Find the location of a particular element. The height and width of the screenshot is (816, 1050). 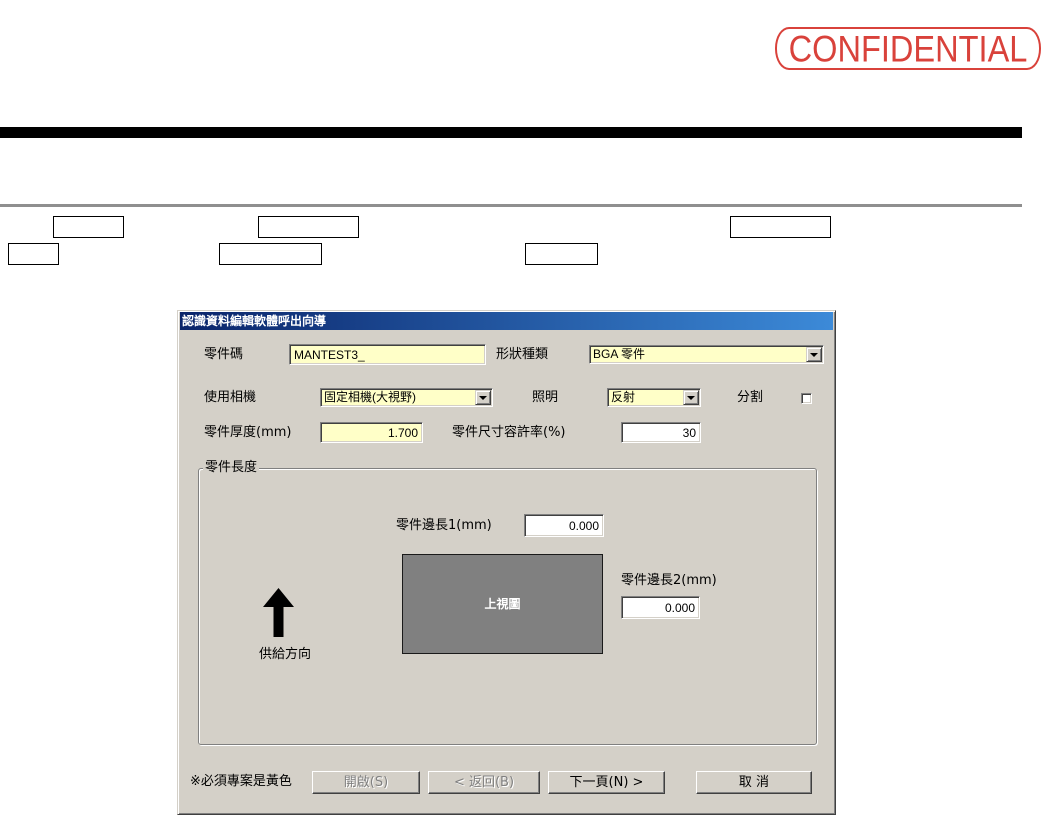

shape-type-select: BGA 零件 is located at coordinates (706, 354).